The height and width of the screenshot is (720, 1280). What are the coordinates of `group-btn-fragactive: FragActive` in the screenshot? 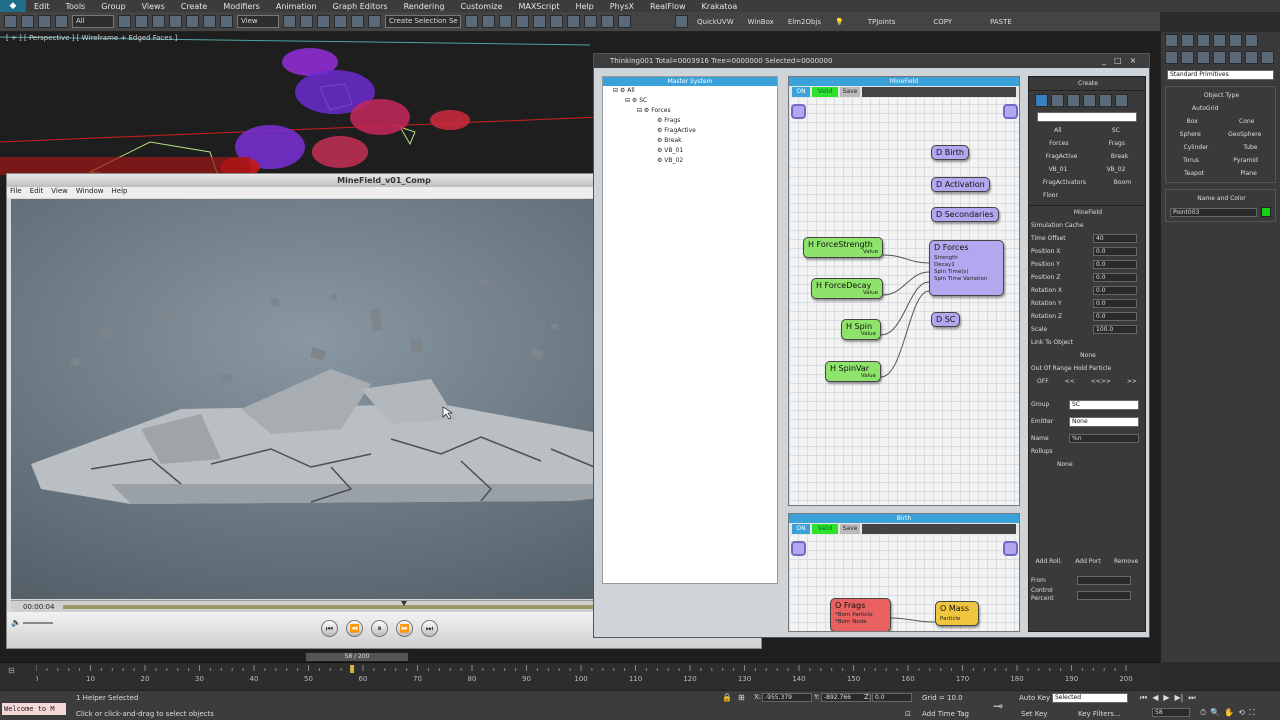 It's located at (1062, 156).